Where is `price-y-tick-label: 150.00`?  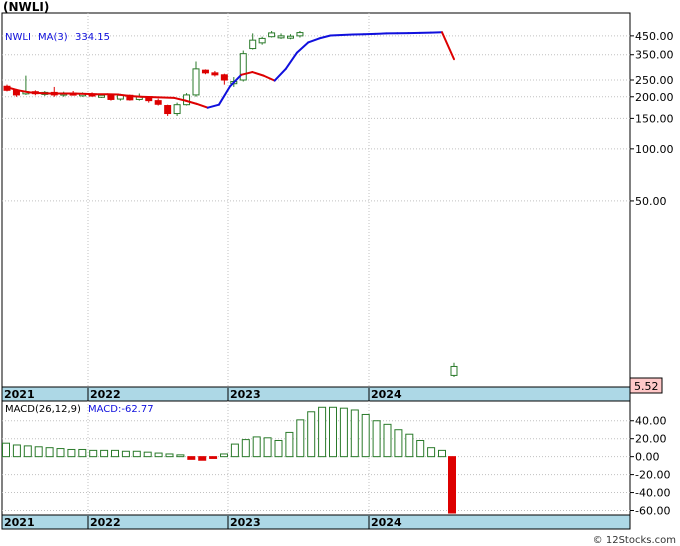 price-y-tick-label: 150.00 is located at coordinates (654, 118).